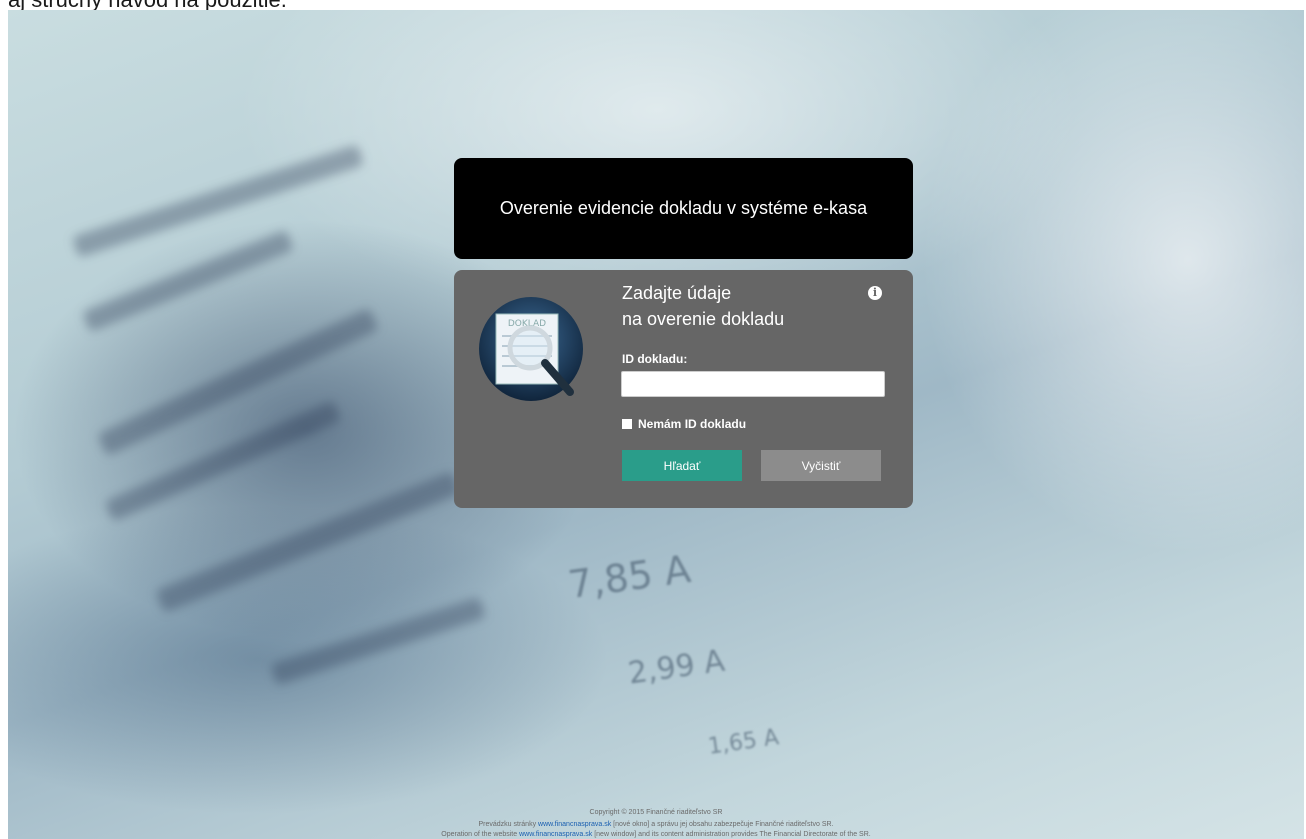 This screenshot has width=1306, height=839. Describe the element at coordinates (655, 359) in the screenshot. I see `id-label: ID dokladu:` at that location.